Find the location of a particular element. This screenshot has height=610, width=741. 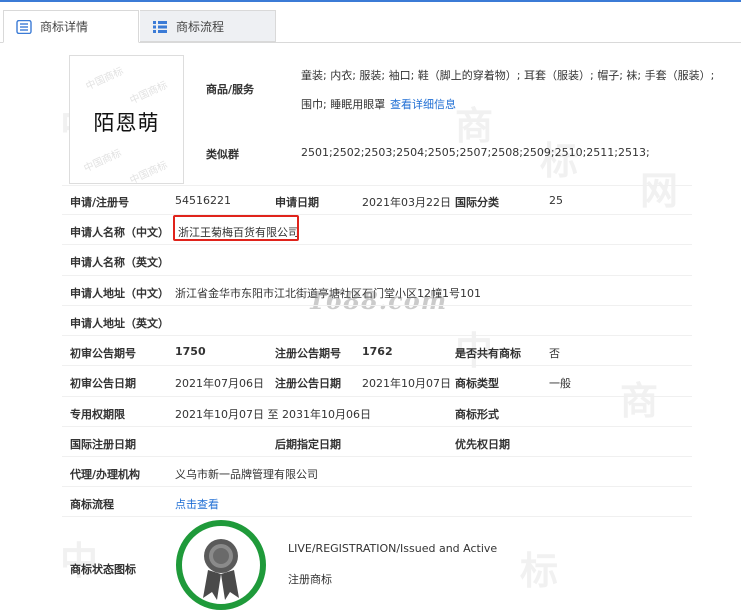

apply-date-label: 申请日期 is located at coordinates (297, 202).